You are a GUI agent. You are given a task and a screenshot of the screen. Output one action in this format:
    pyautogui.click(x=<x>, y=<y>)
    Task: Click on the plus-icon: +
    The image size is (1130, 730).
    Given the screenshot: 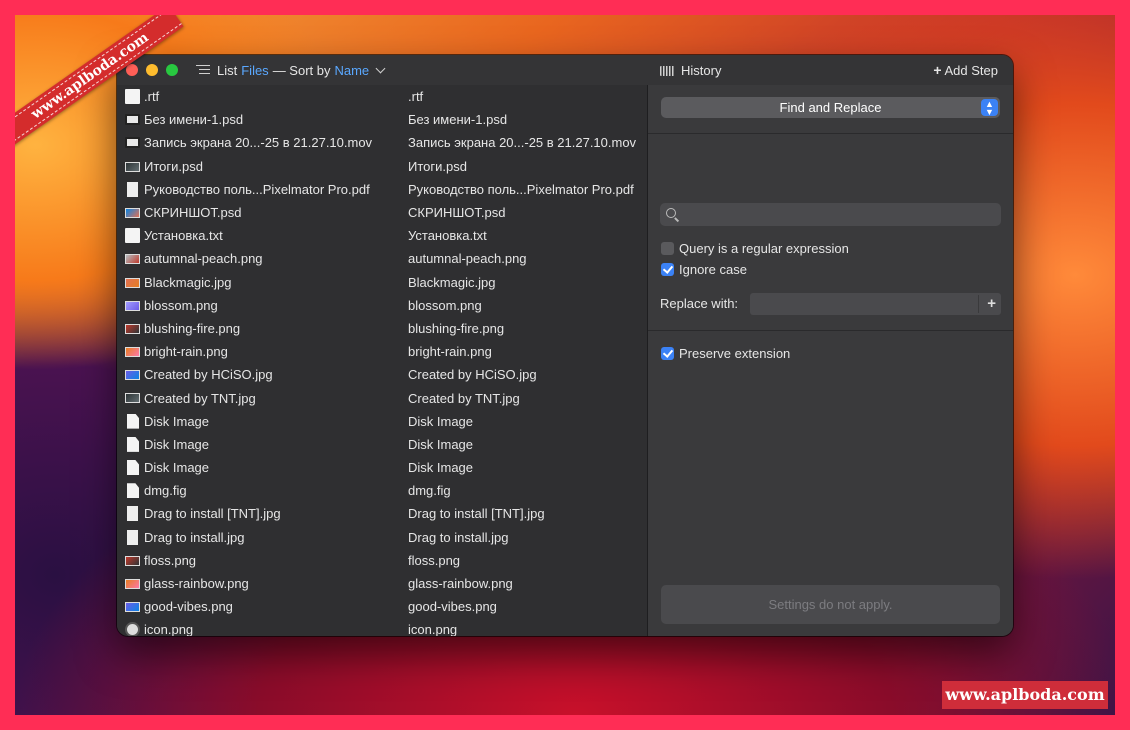 What is the action you would take?
    pyautogui.click(x=937, y=70)
    